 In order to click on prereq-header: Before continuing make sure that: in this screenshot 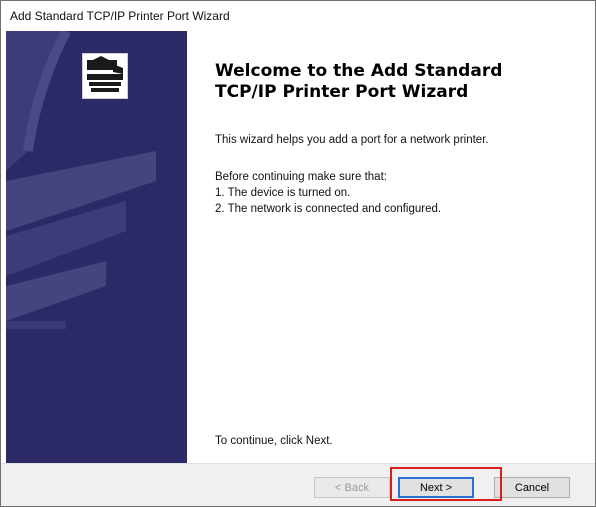, I will do `click(301, 177)`.